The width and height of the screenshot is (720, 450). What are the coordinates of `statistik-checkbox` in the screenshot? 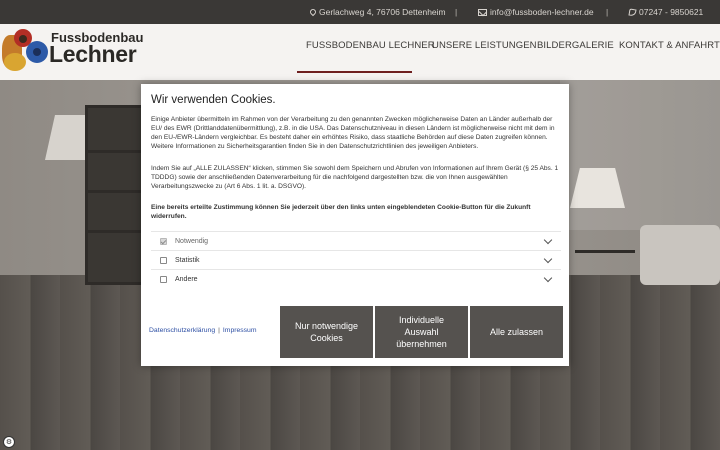 It's located at (163, 260).